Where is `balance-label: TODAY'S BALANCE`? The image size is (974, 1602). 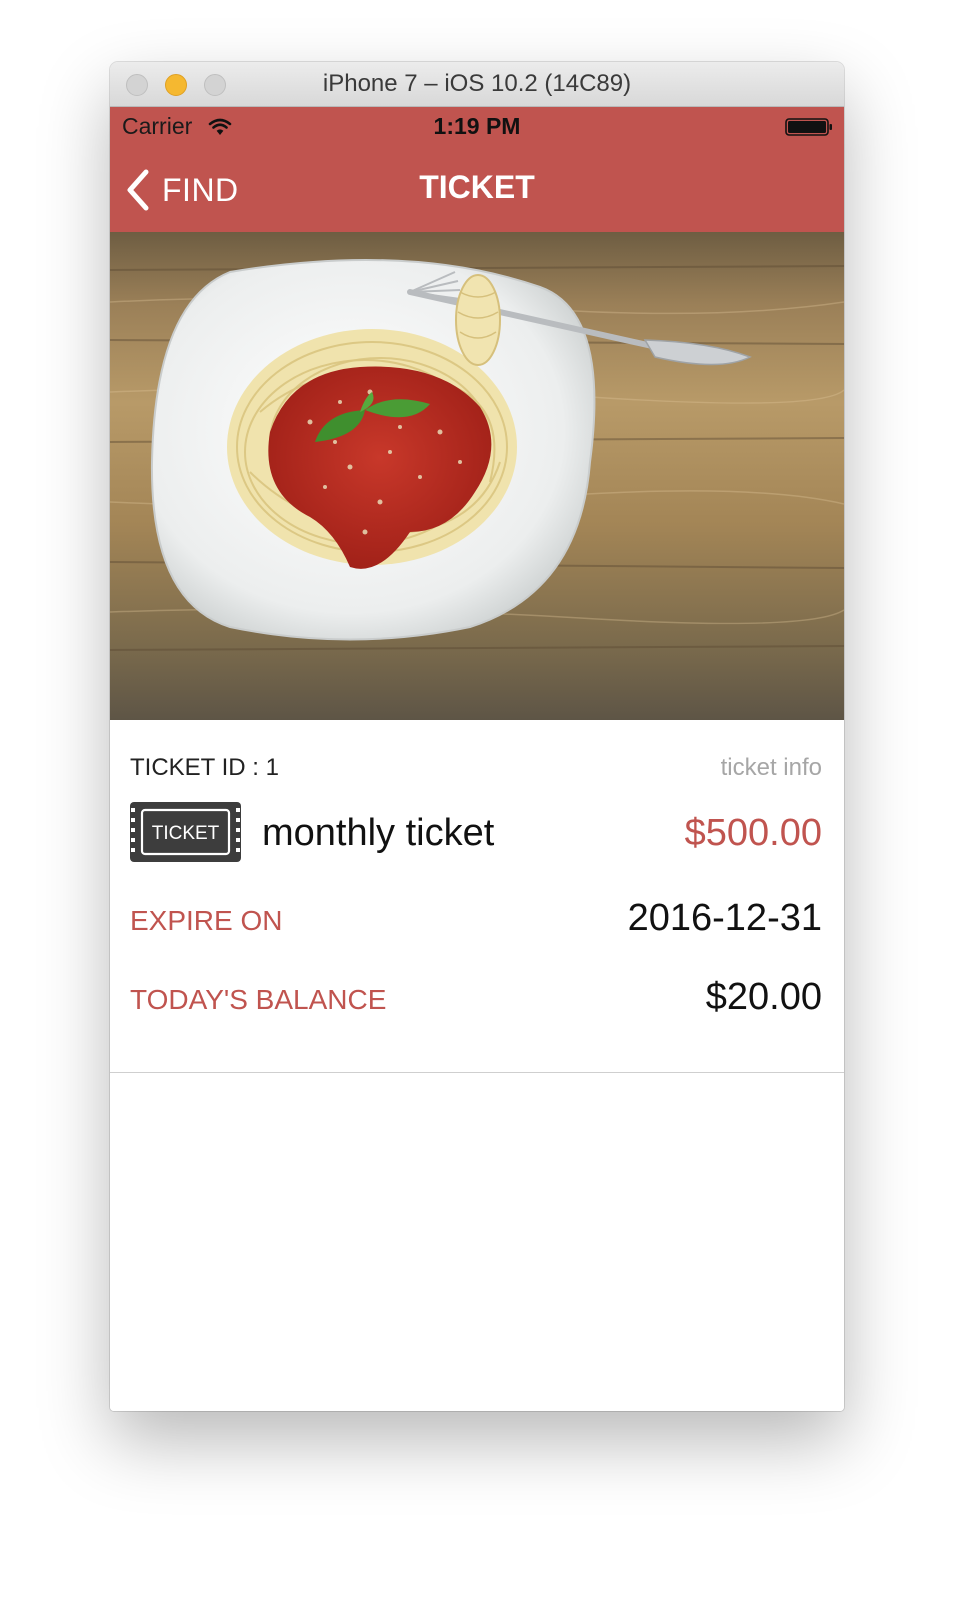
balance-label: TODAY'S BALANCE is located at coordinates (258, 999).